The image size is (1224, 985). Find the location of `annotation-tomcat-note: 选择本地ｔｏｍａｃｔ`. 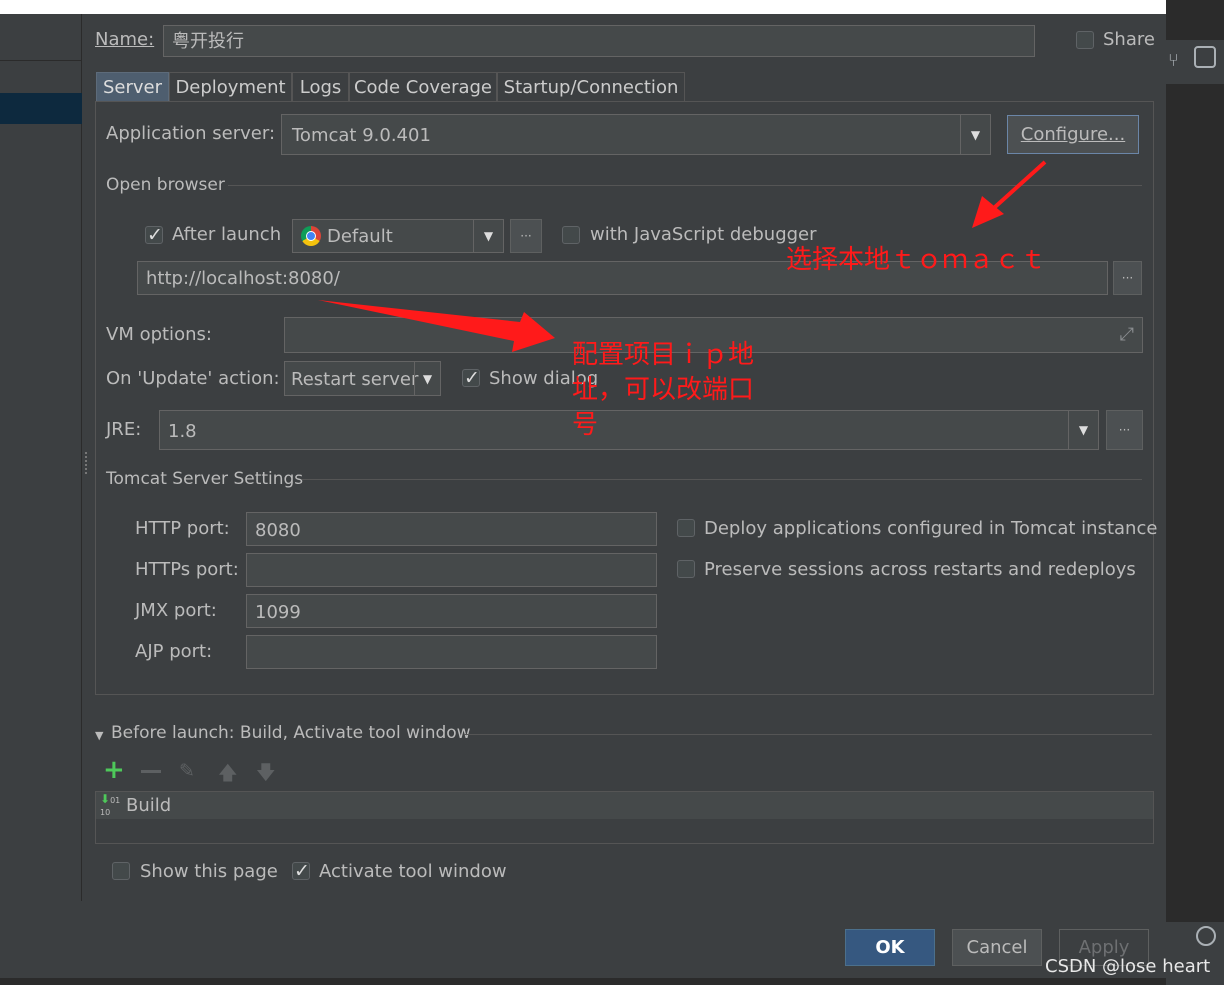

annotation-tomcat-note: 选择本地ｔｏｍａｃｔ is located at coordinates (916, 260).